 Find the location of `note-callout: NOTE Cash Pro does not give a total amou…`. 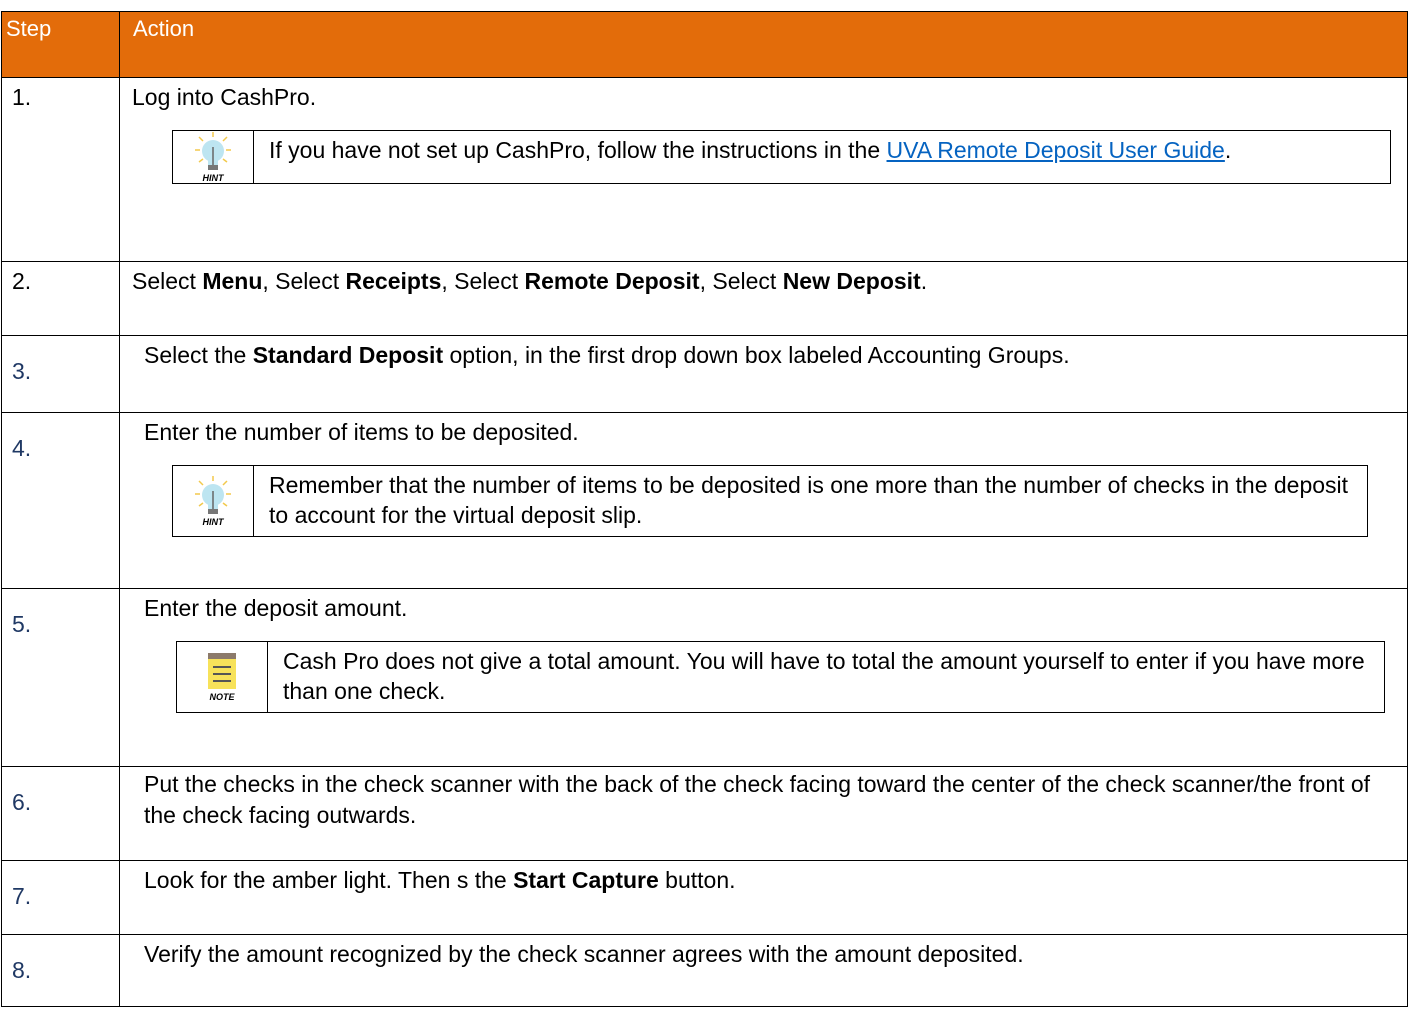

note-callout: NOTE Cash Pro does not give a total amou… is located at coordinates (780, 677).